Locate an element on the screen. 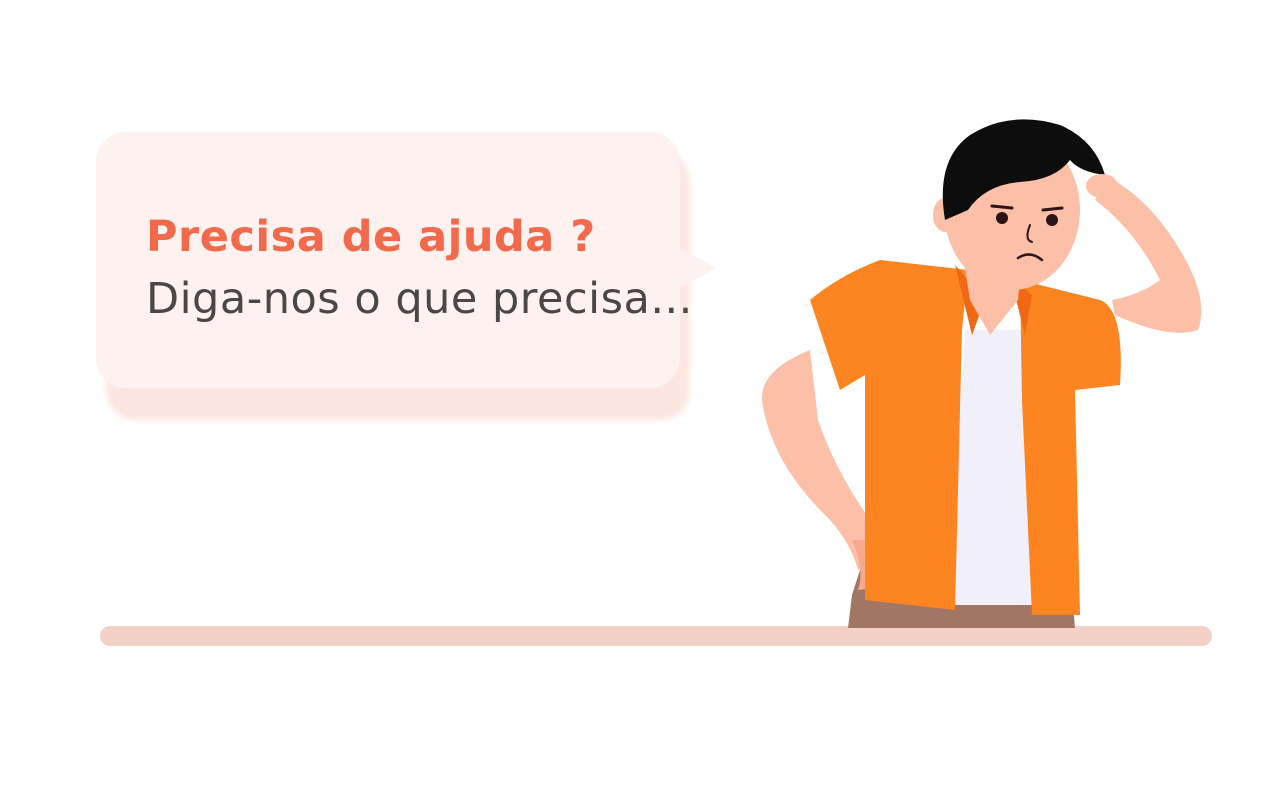 The width and height of the screenshot is (1276, 799). help-title: Precisa de ajuda ? is located at coordinates (371, 237).